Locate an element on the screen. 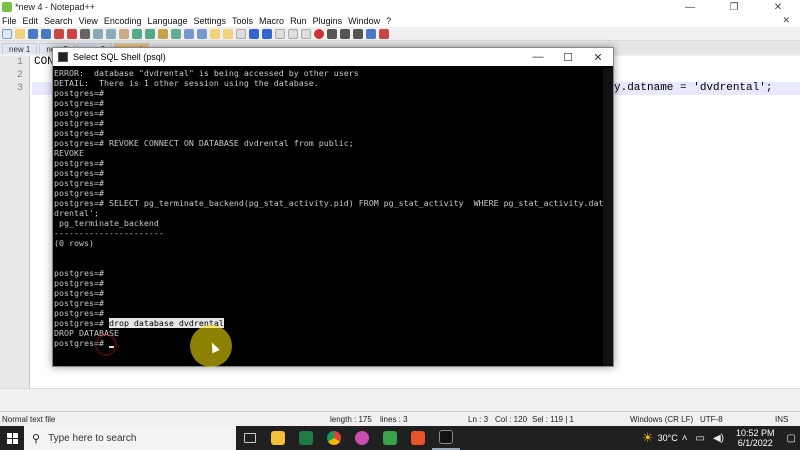 The image size is (800, 450). sync-h-icon is located at coordinates (228, 33).